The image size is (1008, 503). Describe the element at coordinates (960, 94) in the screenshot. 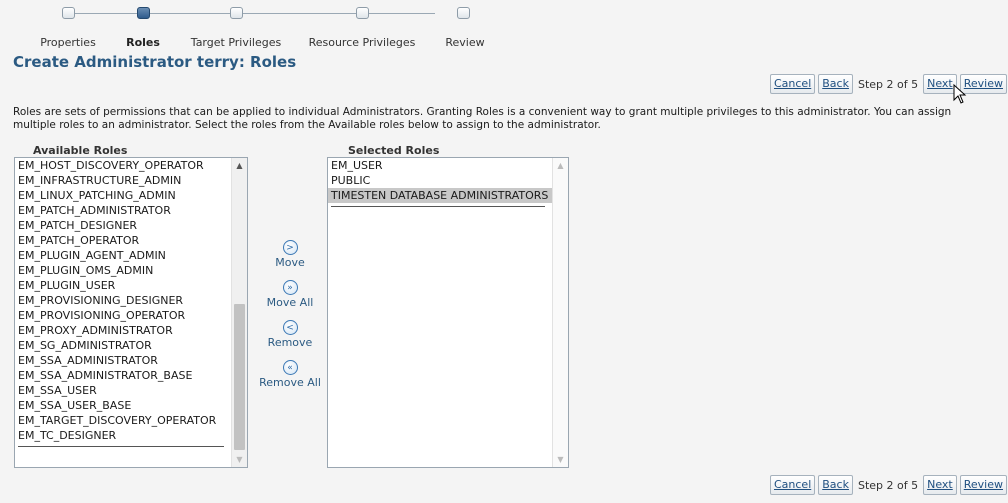

I see `mouse-cursor-icon` at that location.